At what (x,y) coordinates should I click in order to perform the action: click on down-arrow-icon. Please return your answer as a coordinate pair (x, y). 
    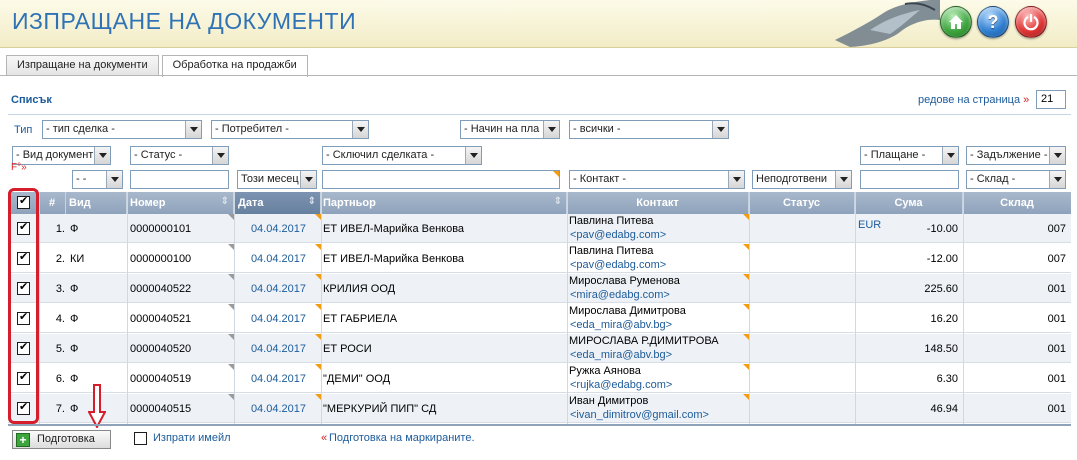
    Looking at the image, I should click on (97, 406).